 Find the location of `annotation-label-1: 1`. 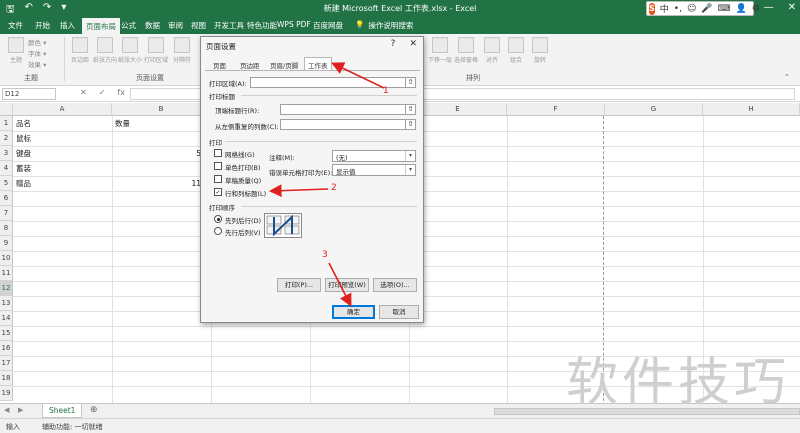

annotation-label-1: 1 is located at coordinates (386, 91).